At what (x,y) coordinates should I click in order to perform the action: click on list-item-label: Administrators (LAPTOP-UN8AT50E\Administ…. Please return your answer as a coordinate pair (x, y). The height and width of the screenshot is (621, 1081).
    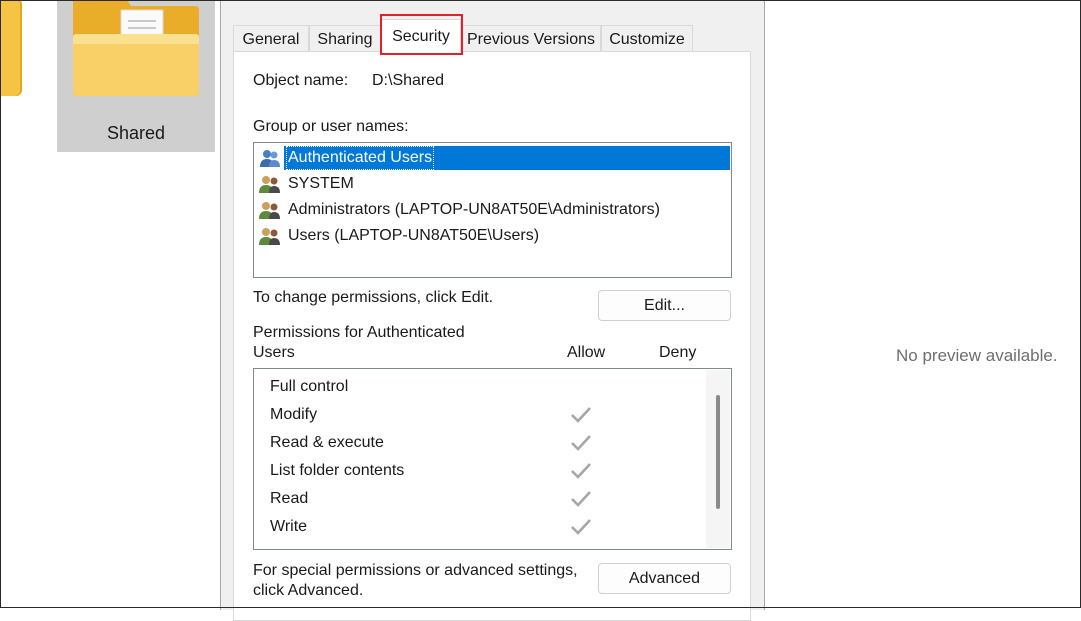
    Looking at the image, I should click on (474, 209).